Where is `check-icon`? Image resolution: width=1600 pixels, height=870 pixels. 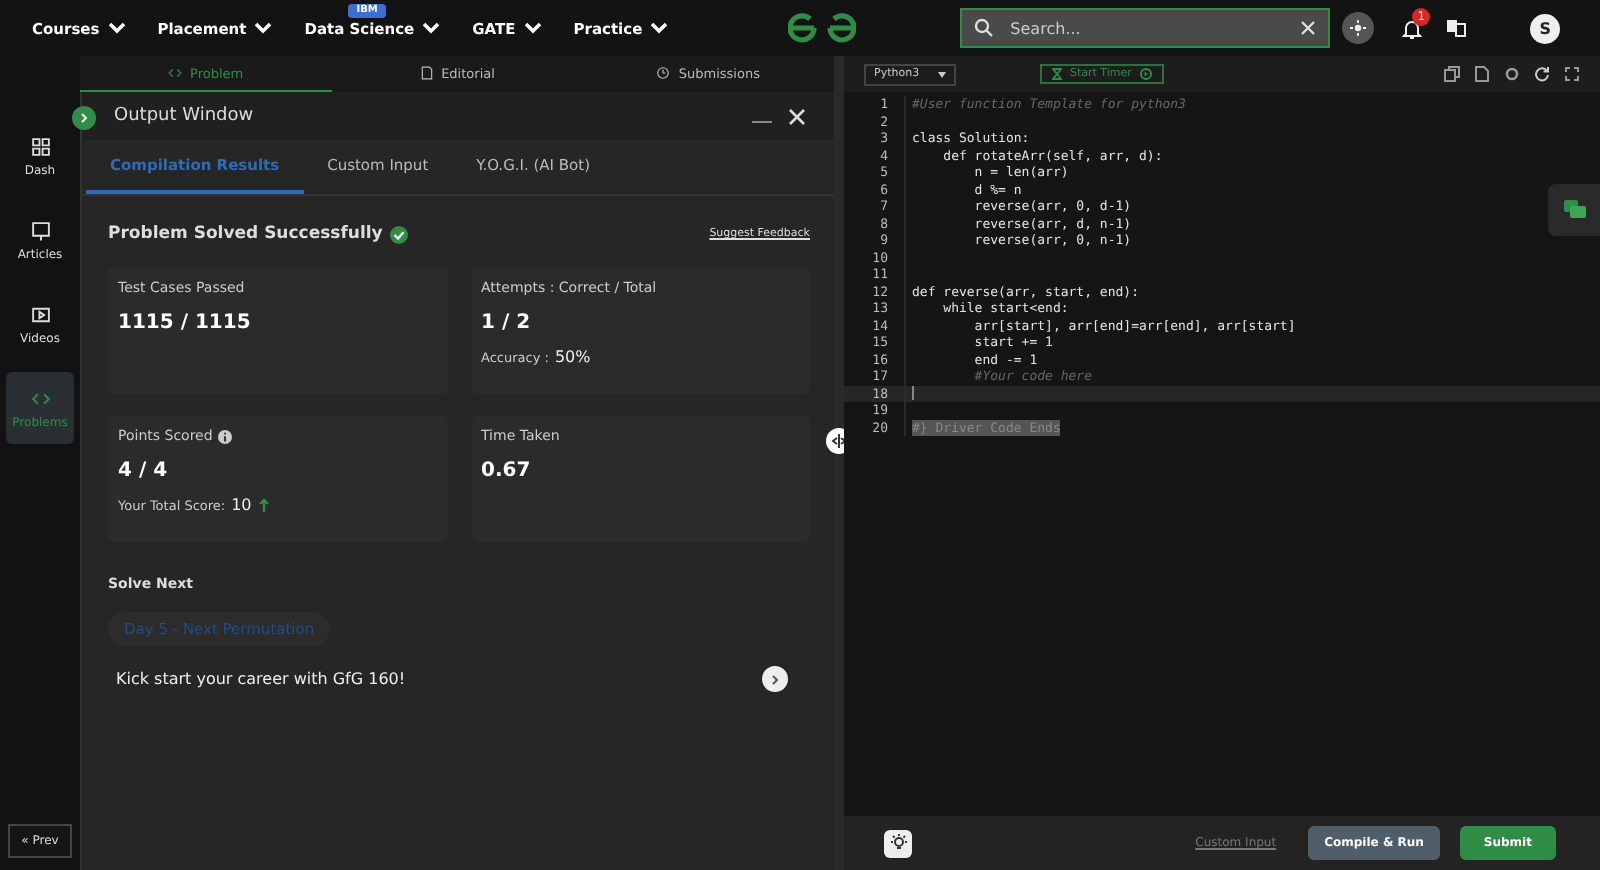
check-icon is located at coordinates (399, 234).